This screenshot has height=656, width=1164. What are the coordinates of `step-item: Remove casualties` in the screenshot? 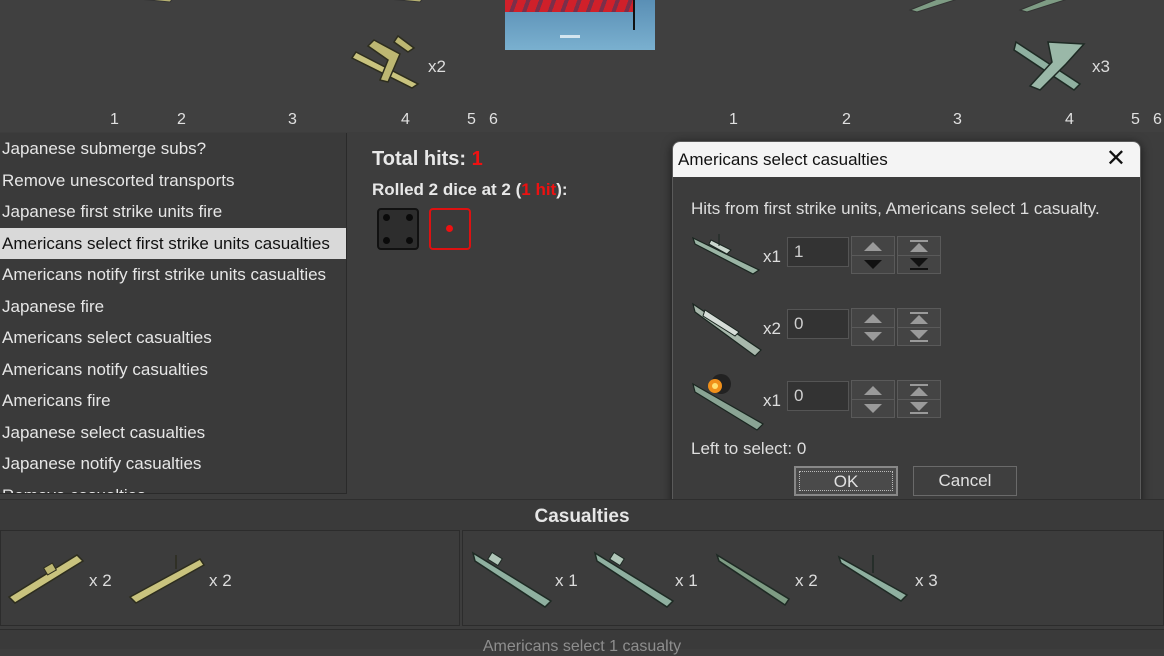 It's located at (173, 487).